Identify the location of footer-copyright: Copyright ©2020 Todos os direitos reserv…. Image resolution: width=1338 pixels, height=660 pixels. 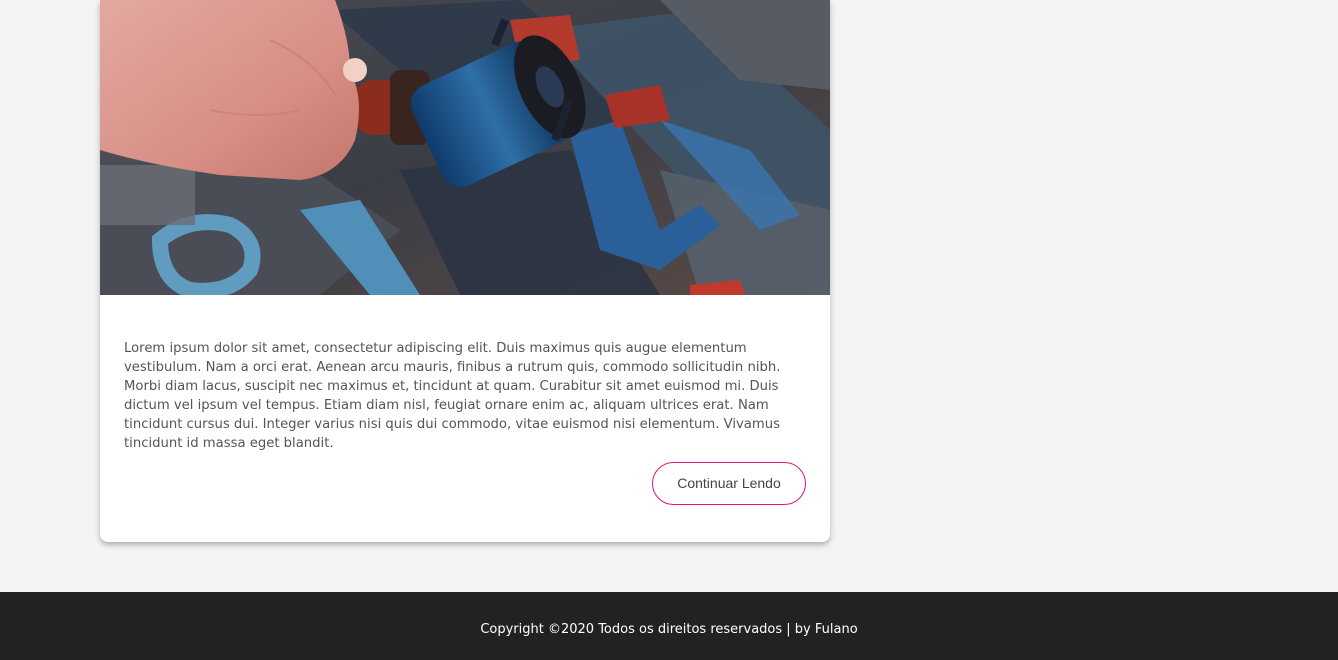
(669, 629).